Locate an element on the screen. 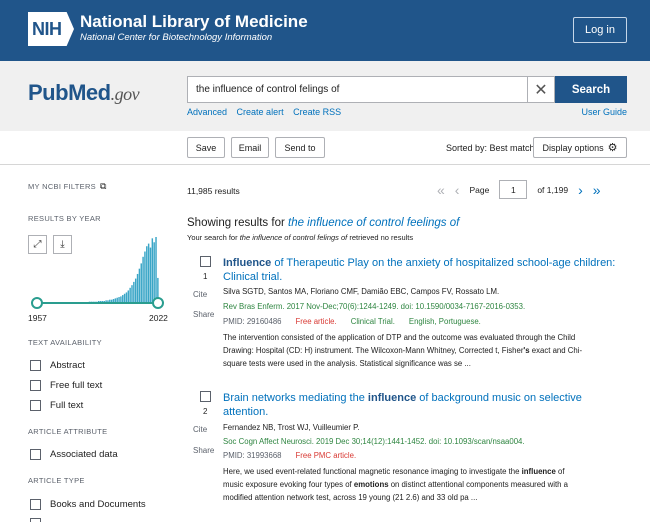 The width and height of the screenshot is (650, 522). year-slider-end-handle is located at coordinates (158, 303).